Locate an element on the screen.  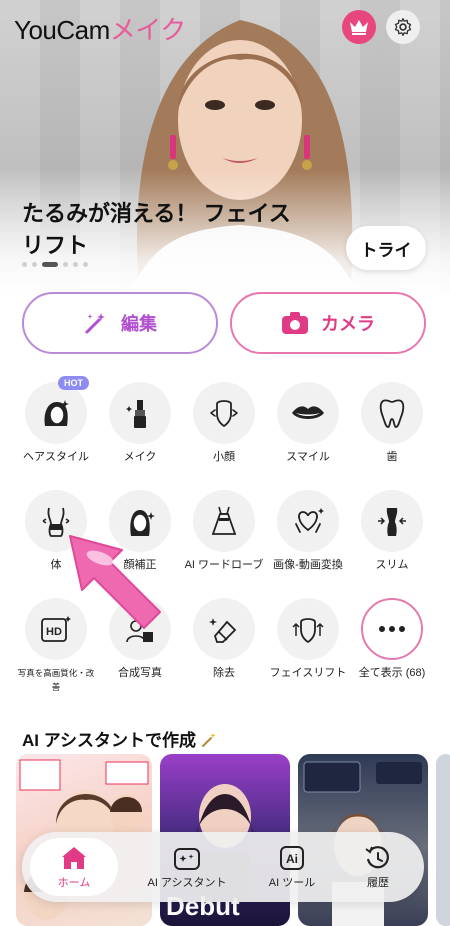
carousel-indicator is located at coordinates (55, 264).